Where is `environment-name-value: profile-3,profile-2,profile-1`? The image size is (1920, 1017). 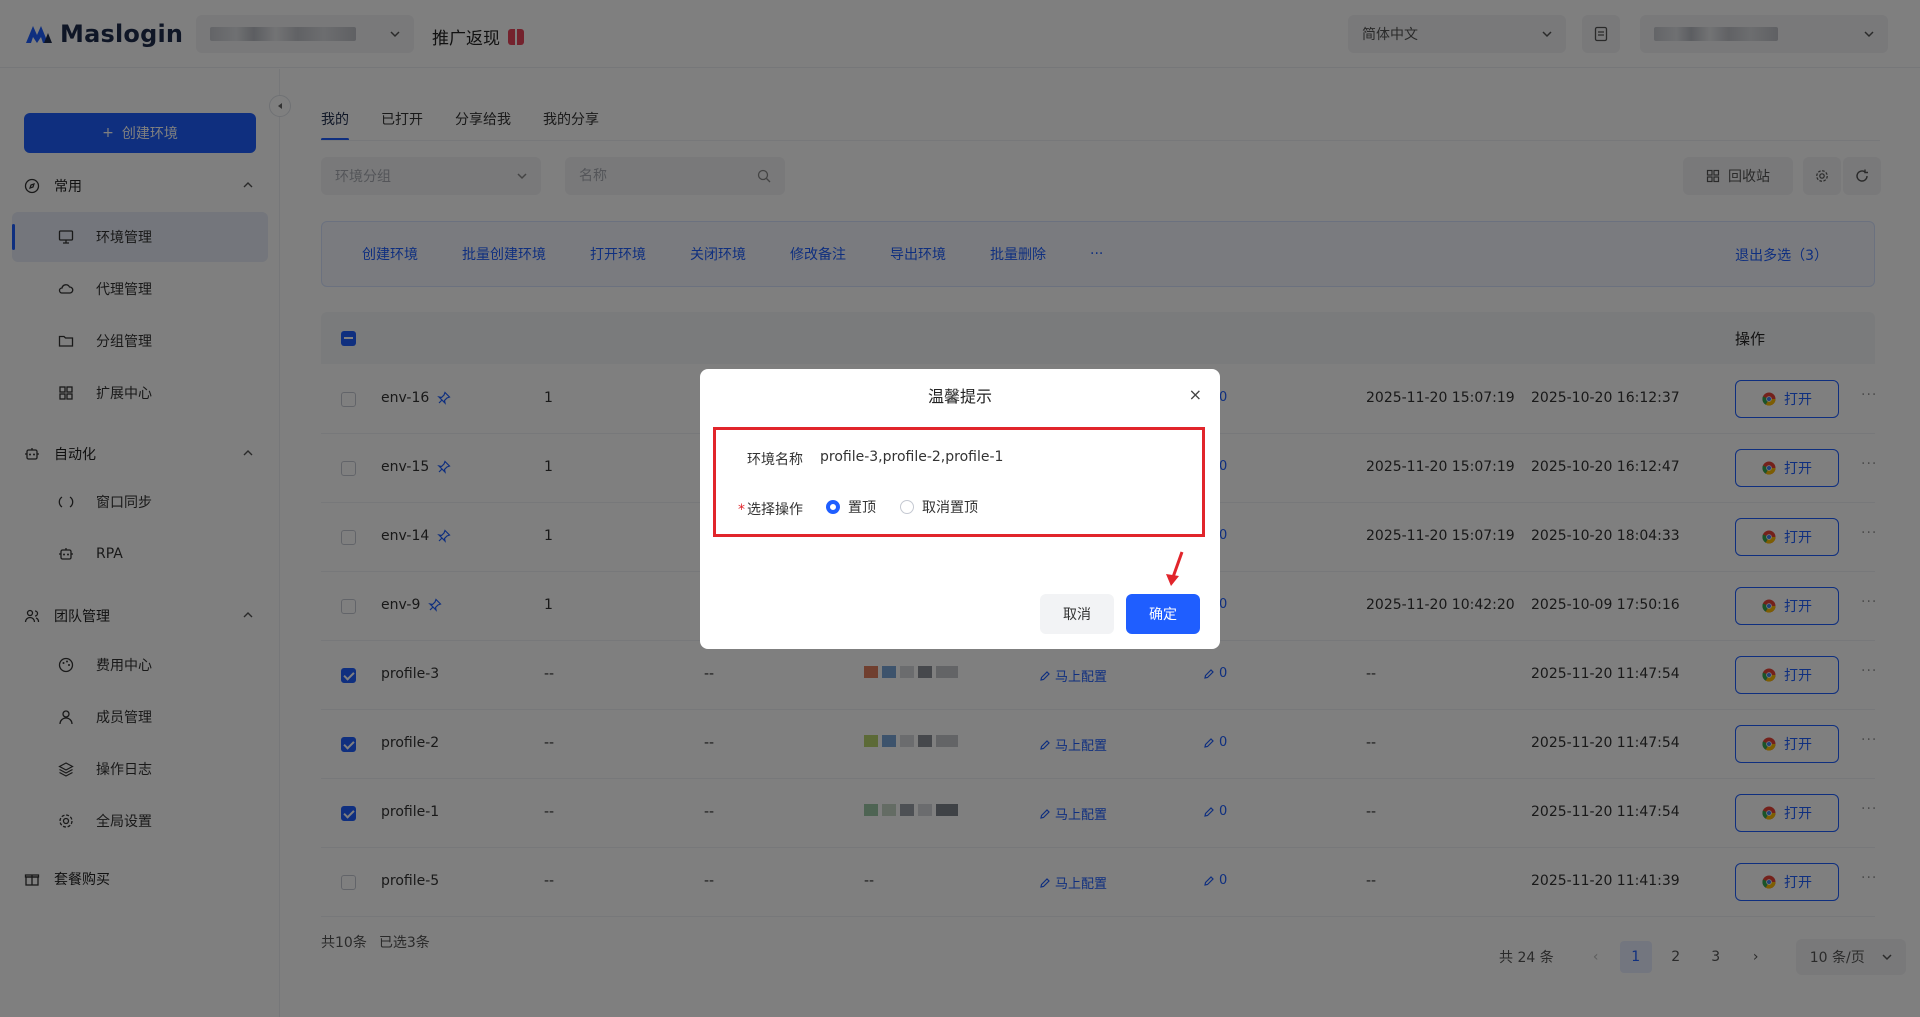
environment-name-value: profile-3,profile-2,profile-1 is located at coordinates (912, 457).